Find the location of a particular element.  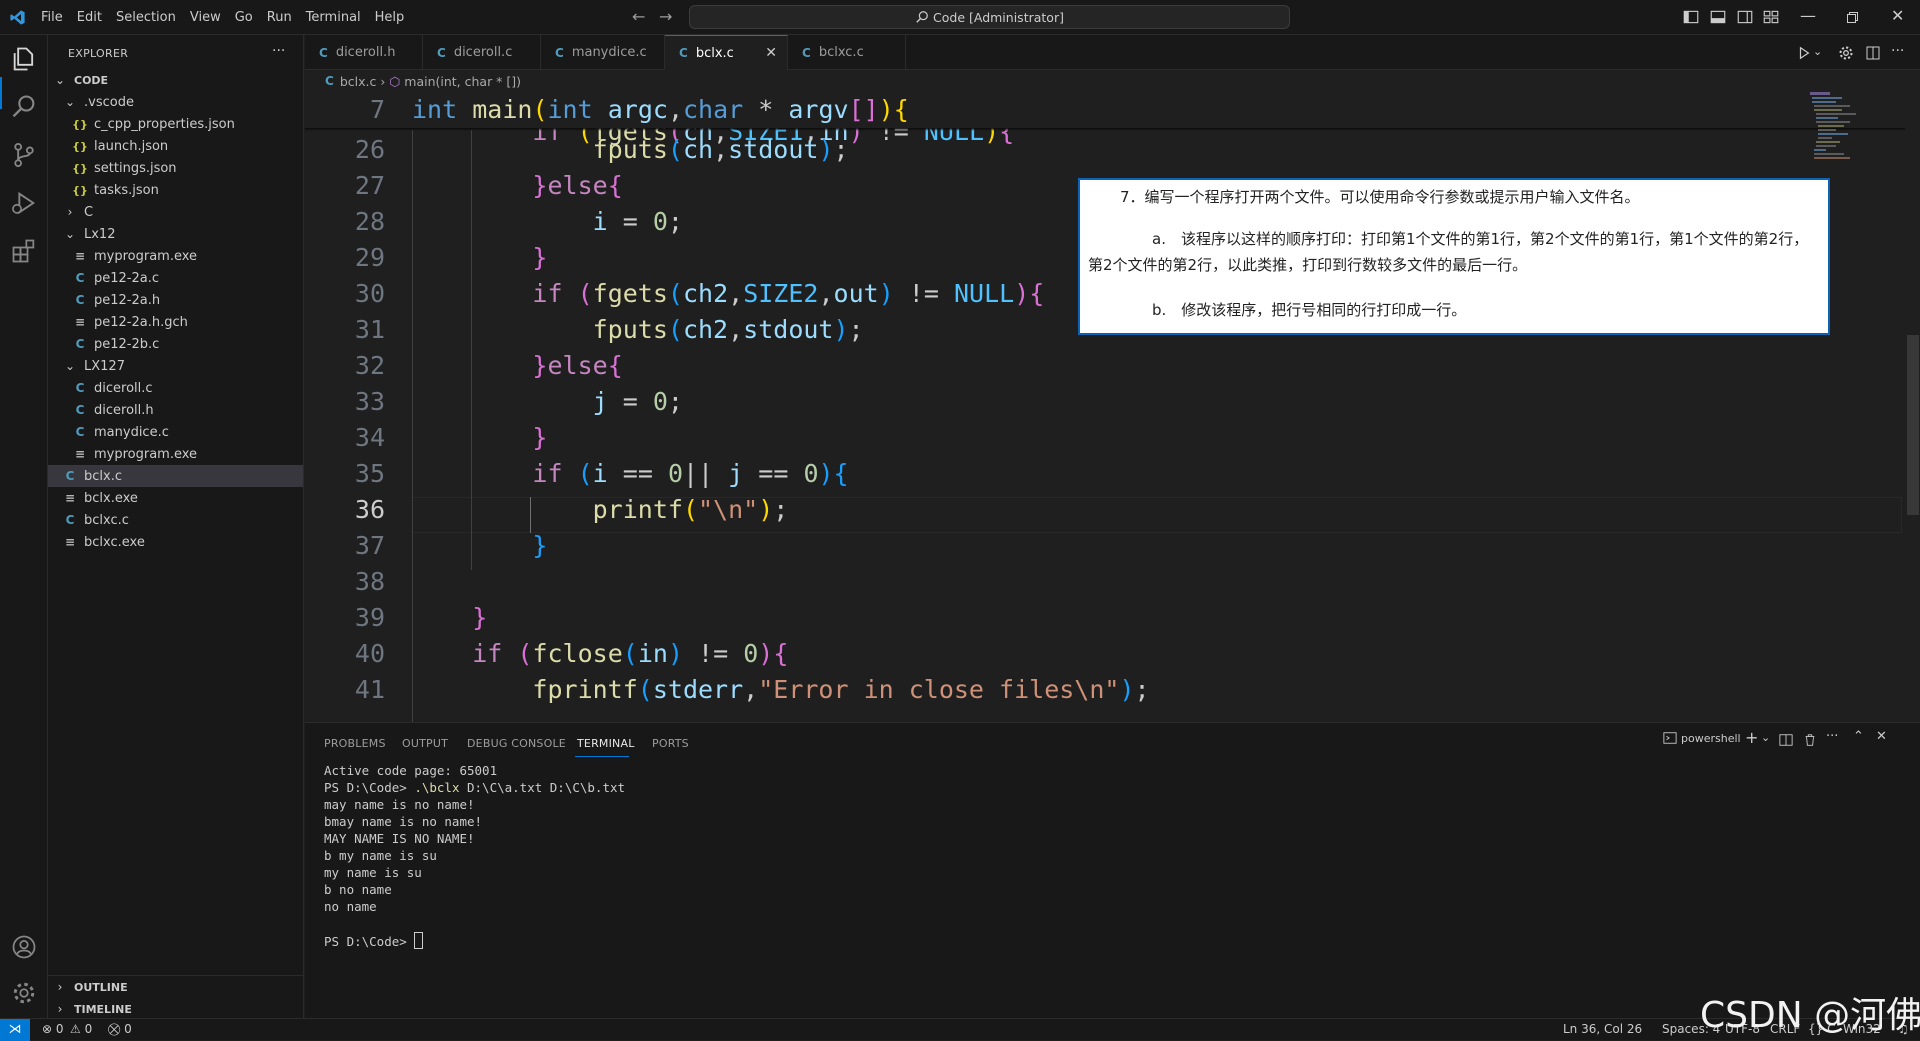

tab-diceroll-h: Cdiceroll.h is located at coordinates (364, 52).